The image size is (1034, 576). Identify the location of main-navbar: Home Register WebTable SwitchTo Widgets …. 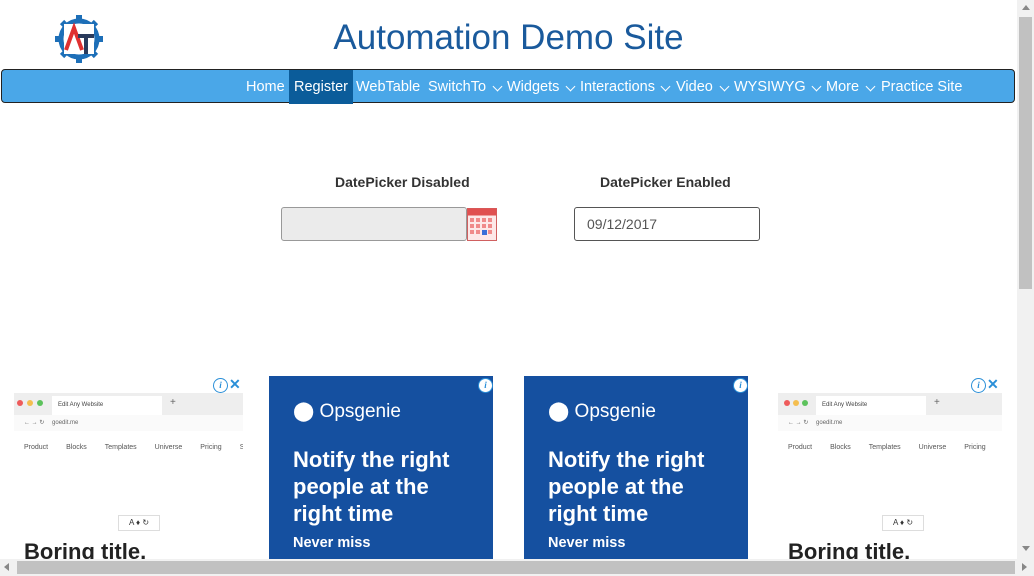
(508, 86).